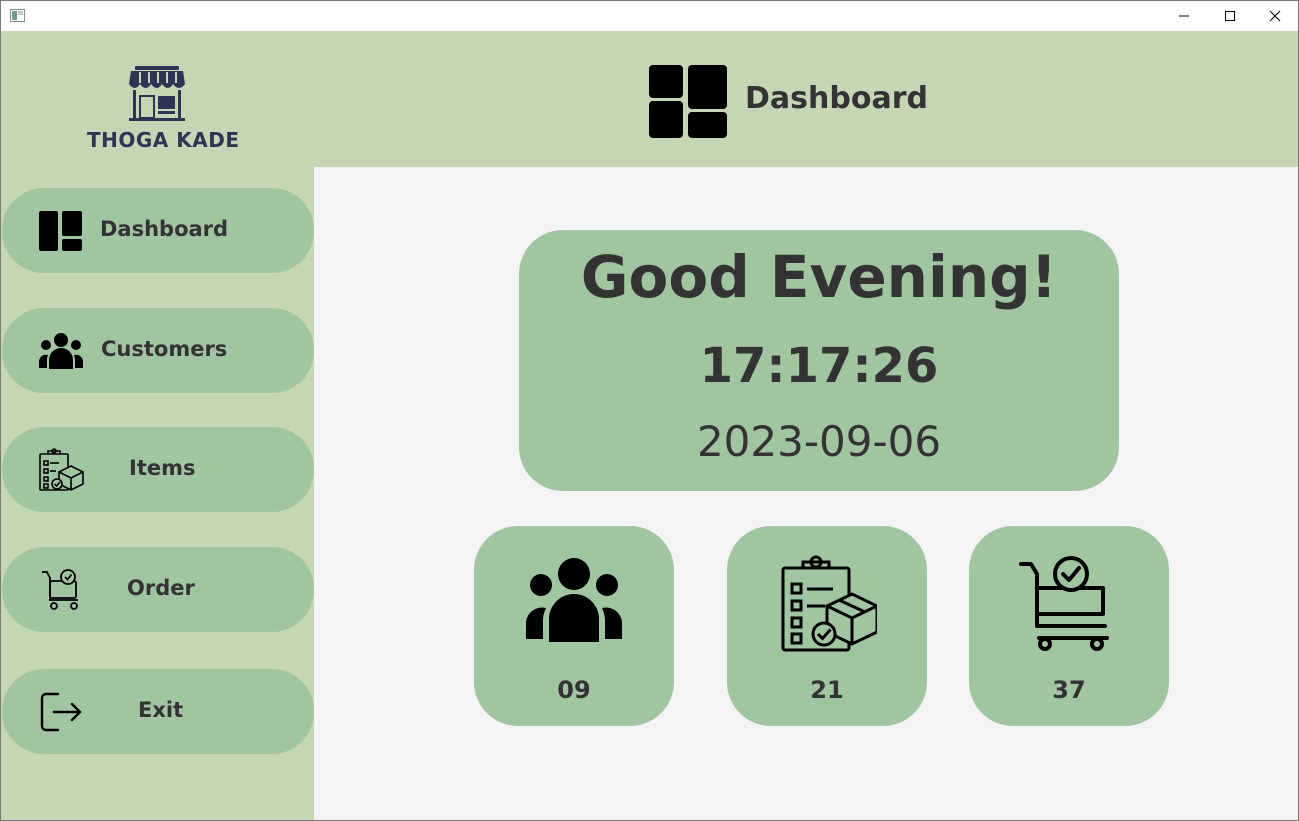 This screenshot has height=821, width=1299. Describe the element at coordinates (164, 349) in the screenshot. I see `sidebar-item-label: Customers` at that location.